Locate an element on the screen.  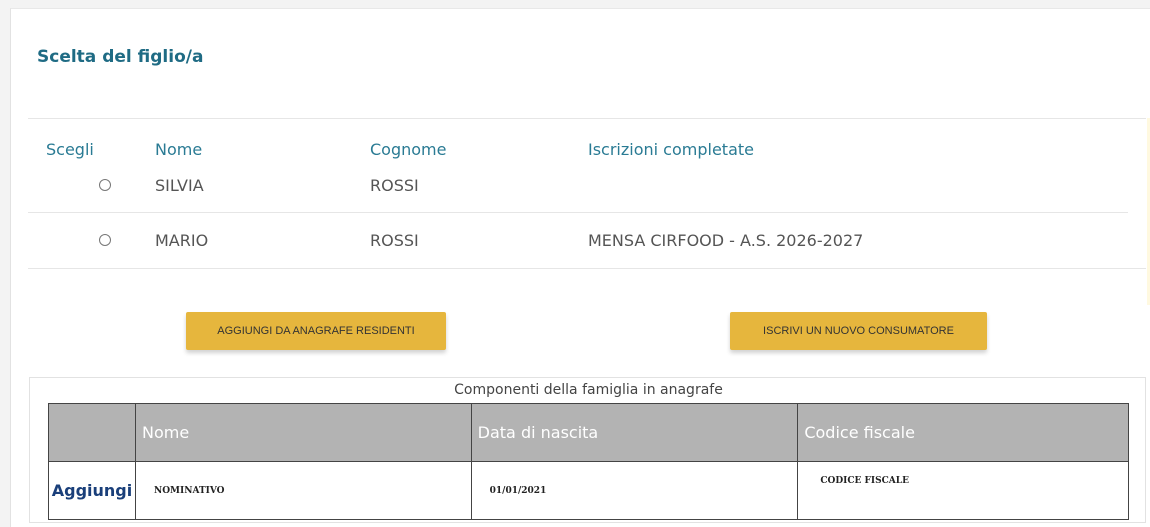
child-name: MARIO is located at coordinates (182, 240).